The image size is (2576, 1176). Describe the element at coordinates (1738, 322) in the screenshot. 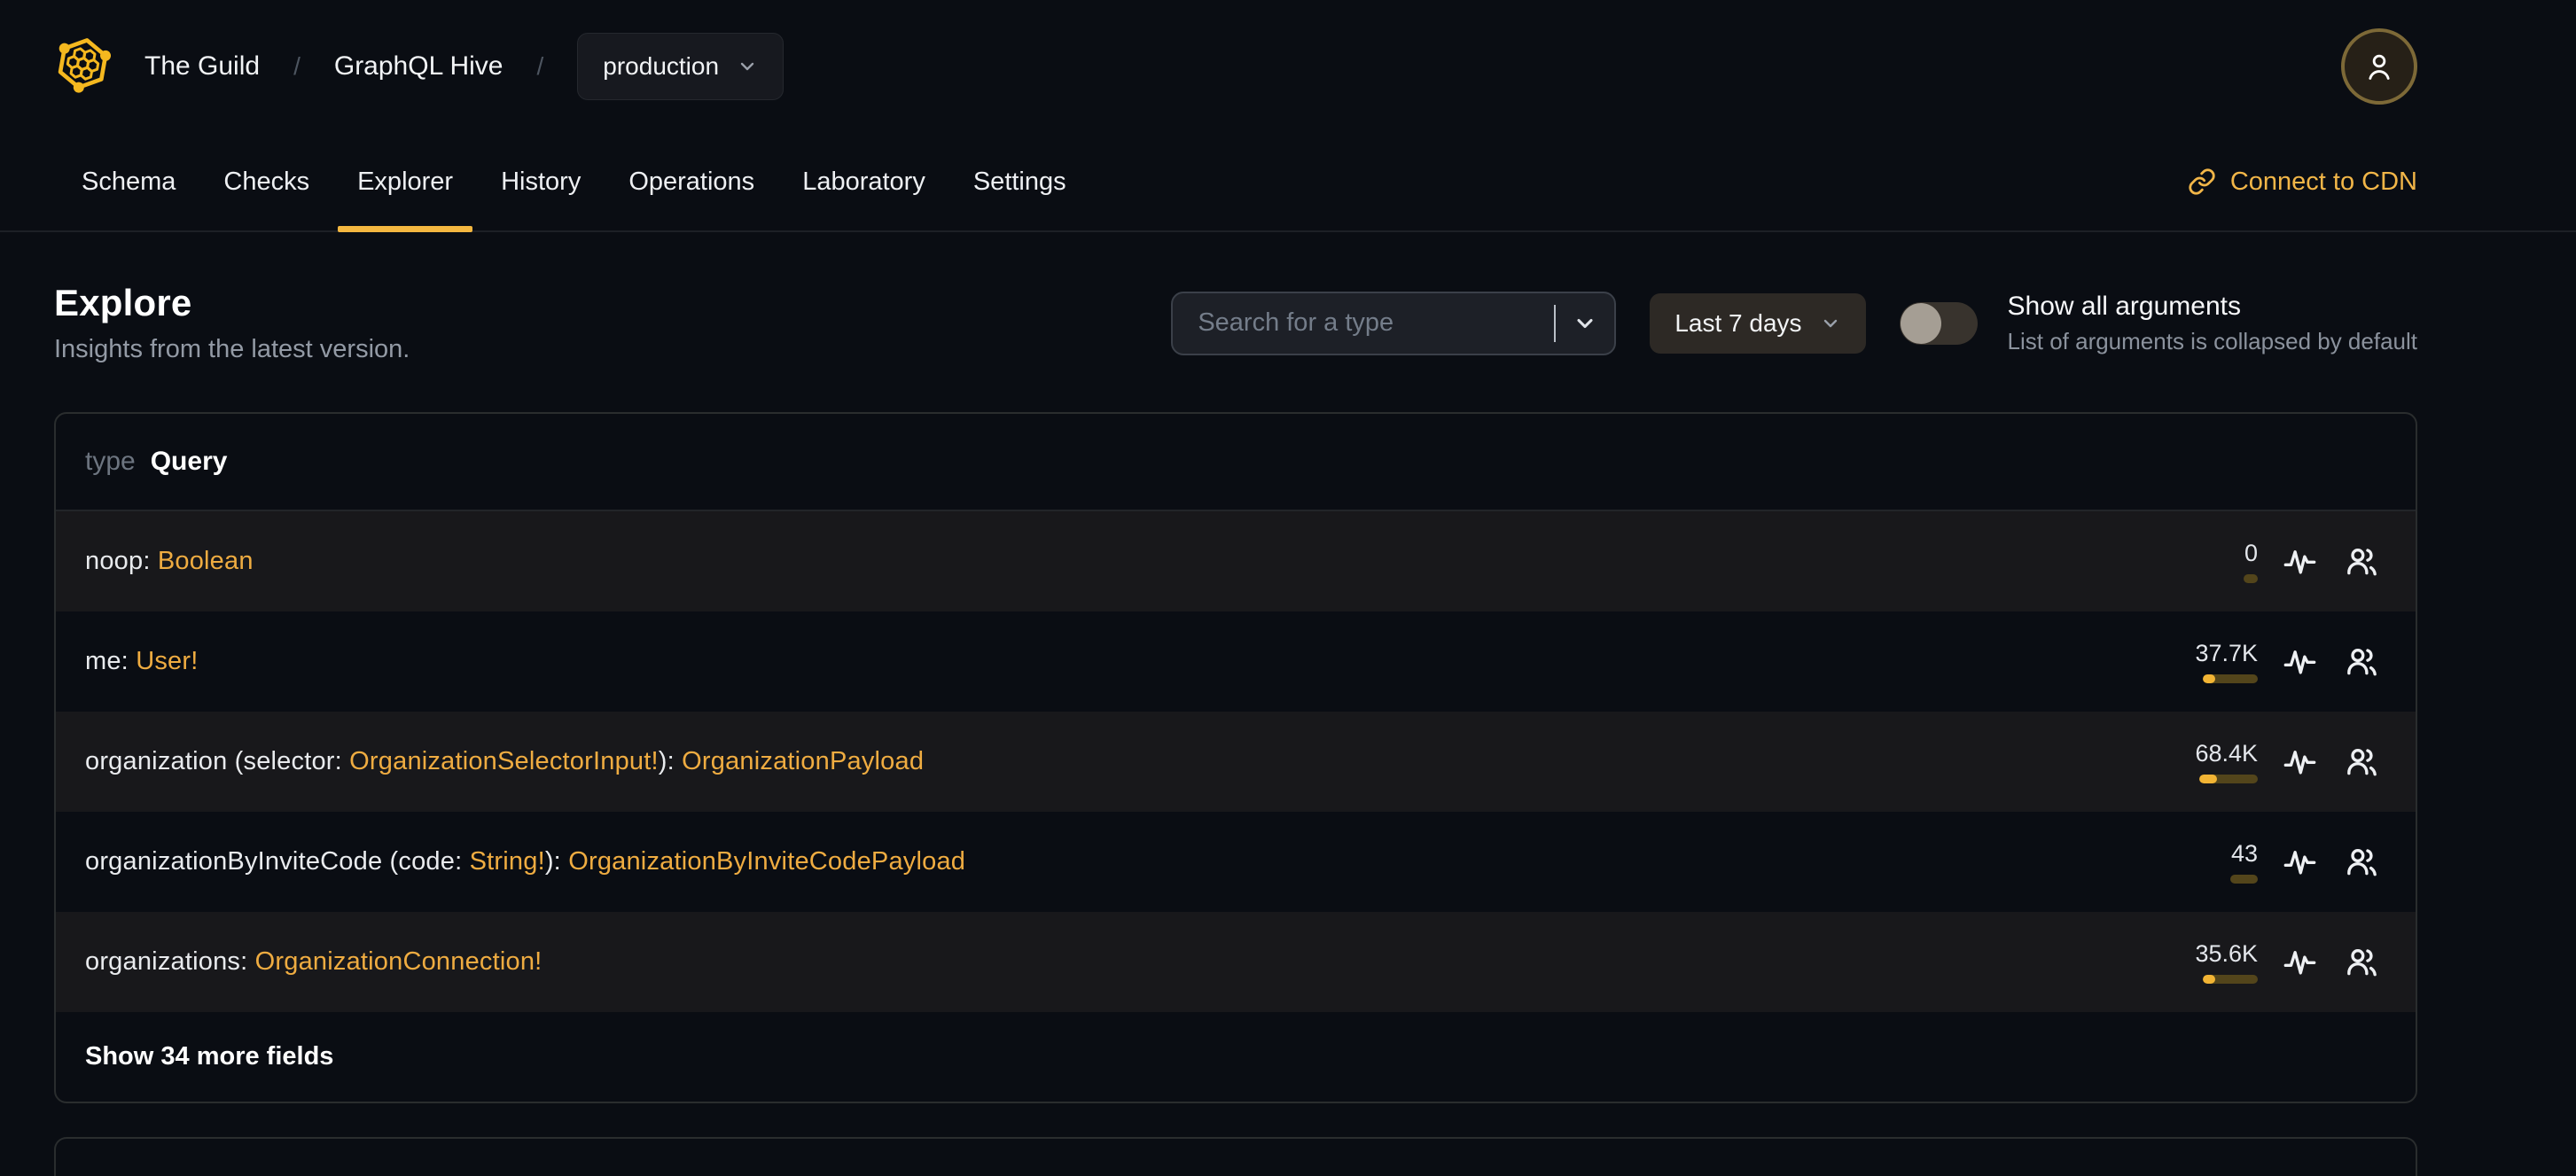

I see `period-selector-value: Last 7 days` at that location.